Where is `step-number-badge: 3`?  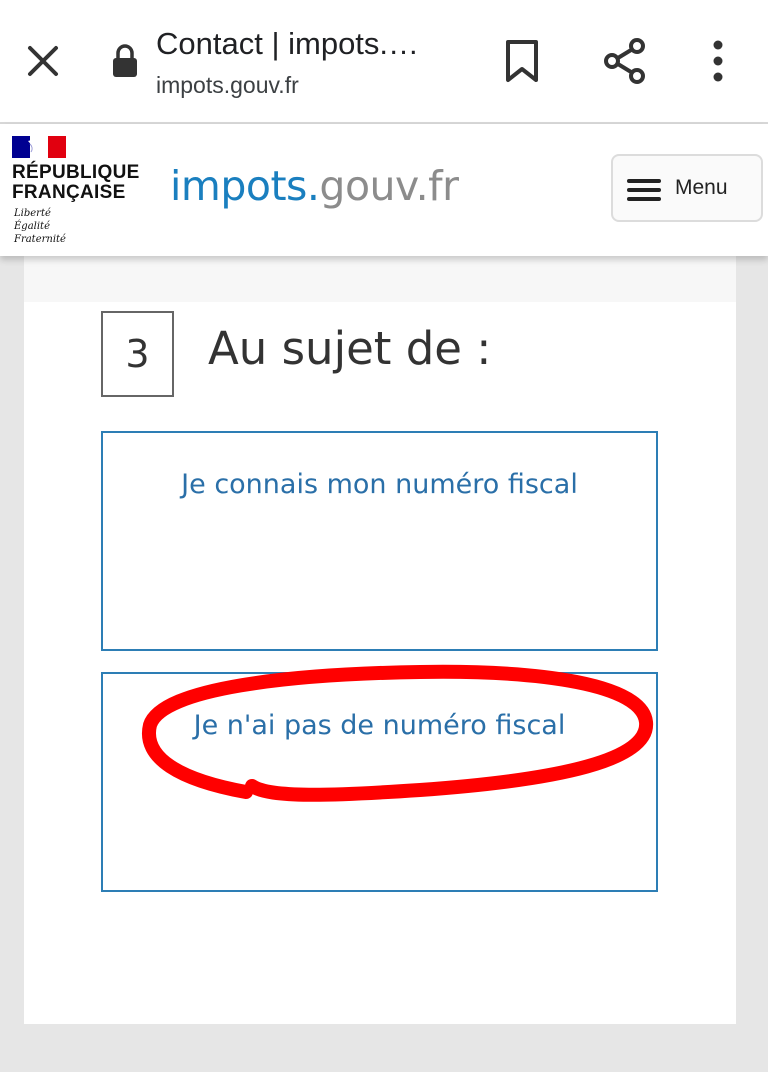
step-number-badge: 3 is located at coordinates (137, 354).